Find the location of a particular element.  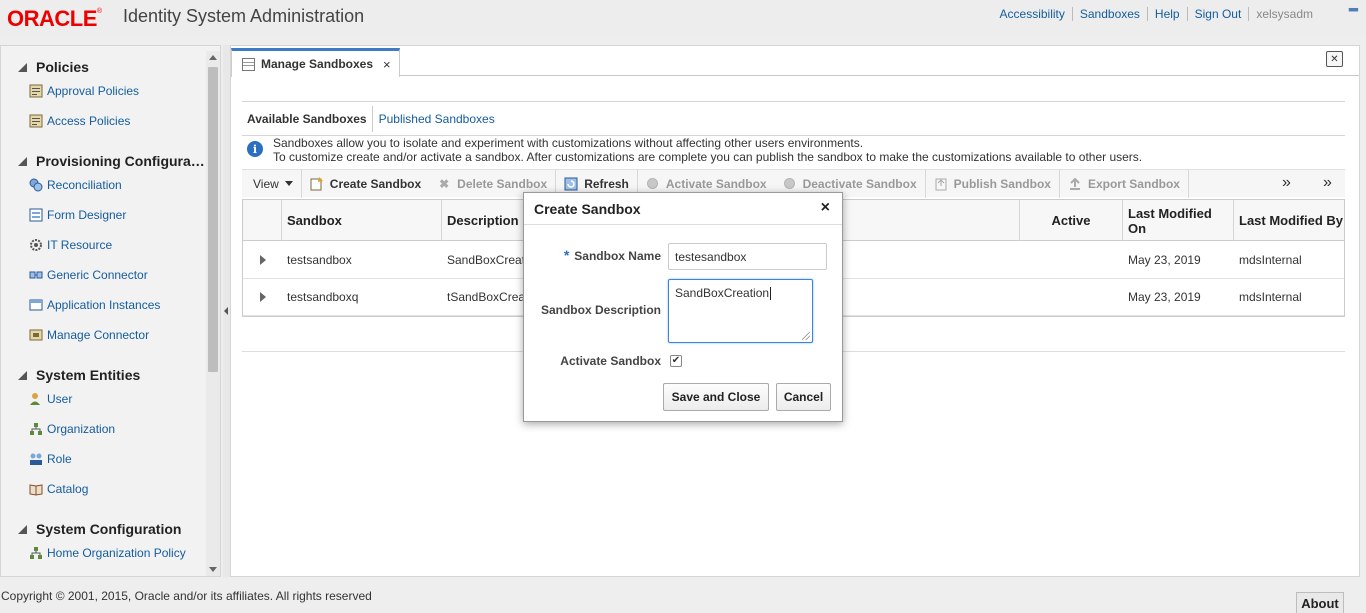

dialog-title: Create Sandbox is located at coordinates (587, 209).